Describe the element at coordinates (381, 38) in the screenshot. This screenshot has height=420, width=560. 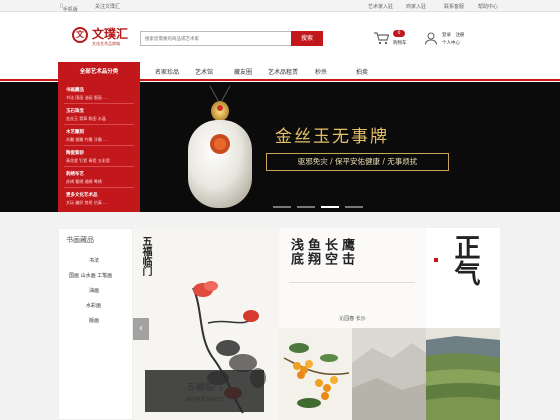
I see `cart-icon` at that location.